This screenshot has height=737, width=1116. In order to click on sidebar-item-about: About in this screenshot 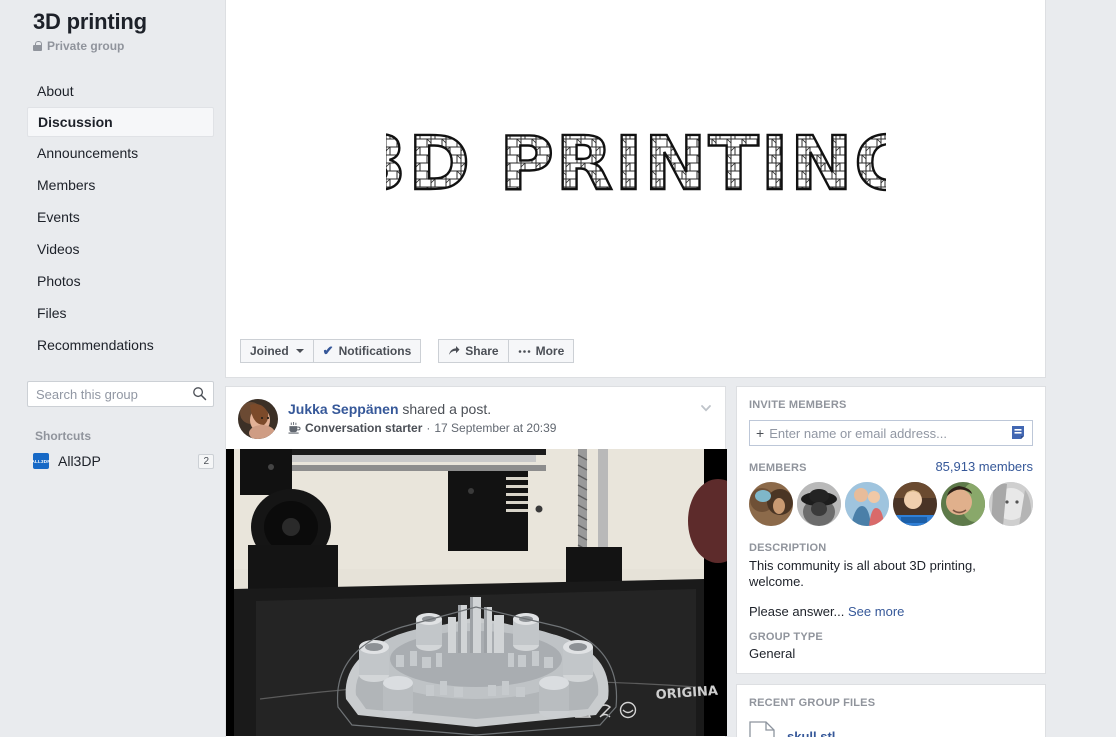, I will do `click(120, 91)`.